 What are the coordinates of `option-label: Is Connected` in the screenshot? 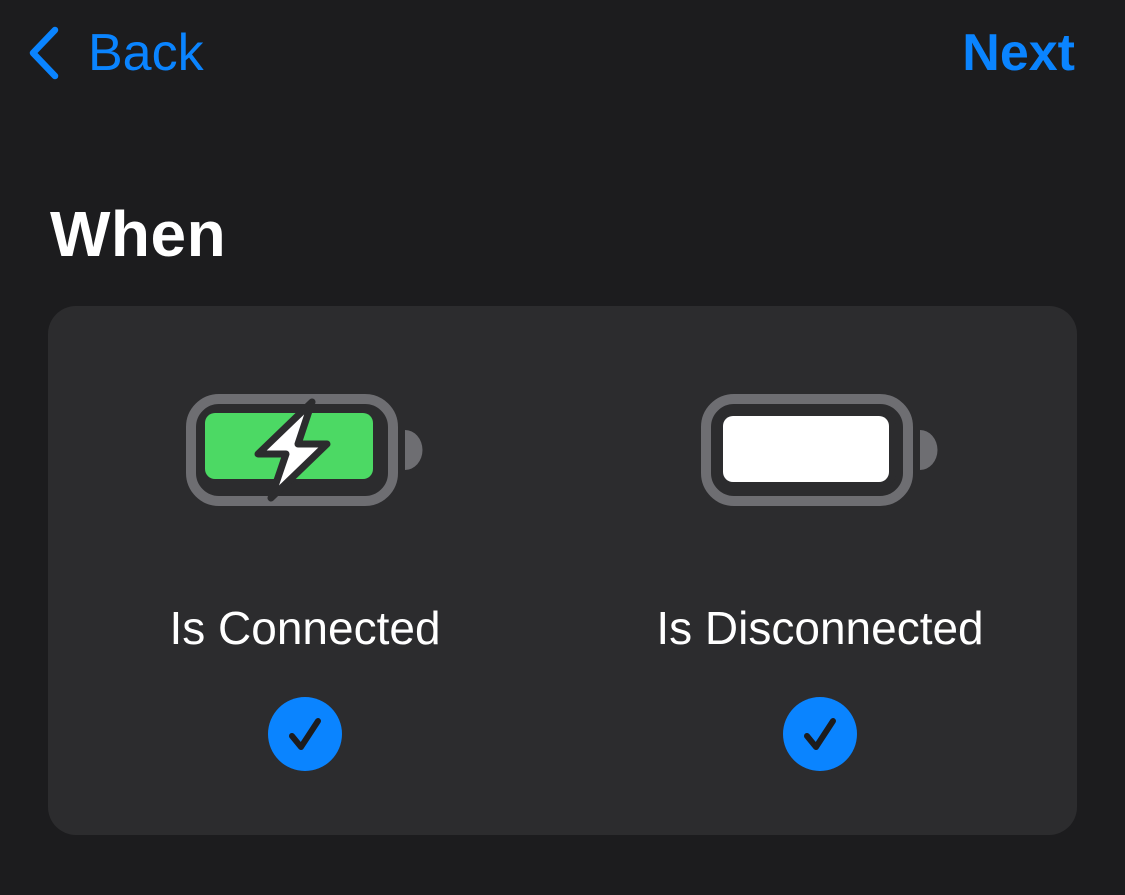 It's located at (305, 628).